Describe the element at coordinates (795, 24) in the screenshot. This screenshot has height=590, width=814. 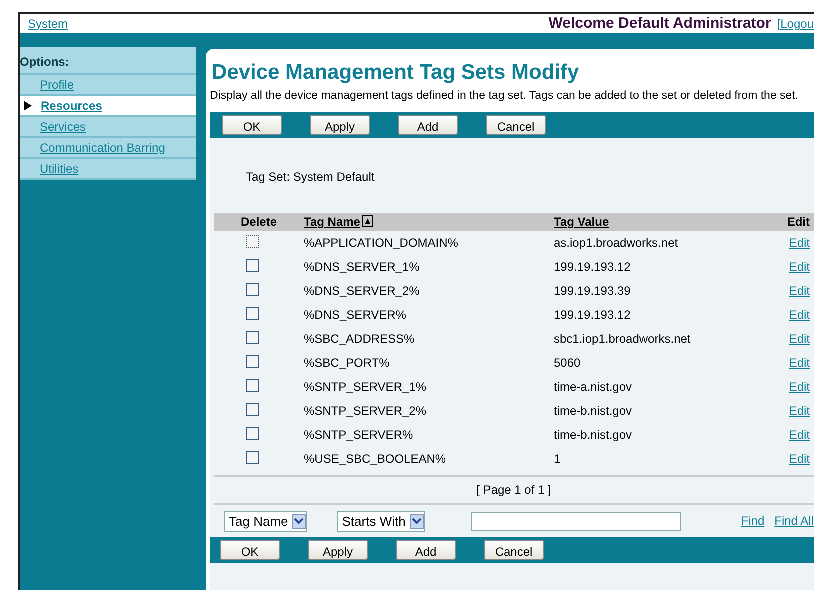
I see `logout-link: [Logou` at that location.